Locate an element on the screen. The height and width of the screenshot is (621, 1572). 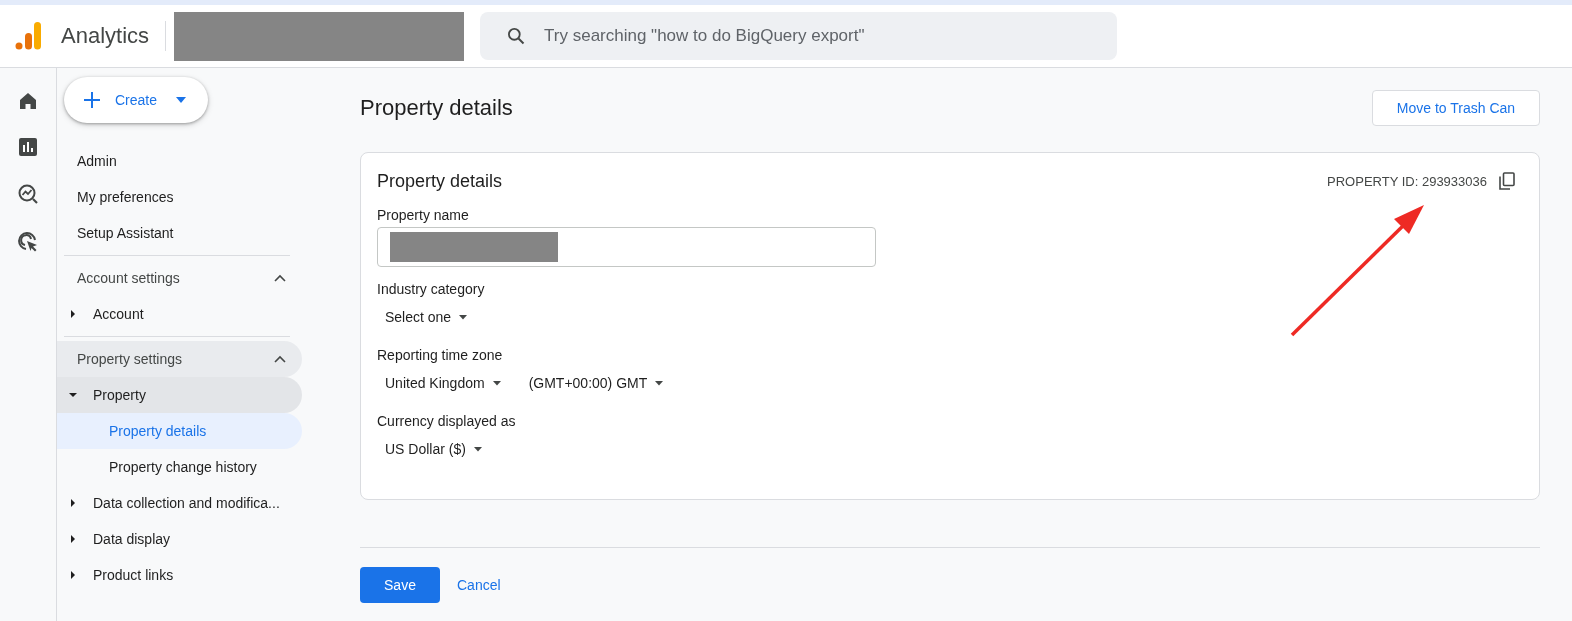
field-label: Property name is located at coordinates (423, 215).